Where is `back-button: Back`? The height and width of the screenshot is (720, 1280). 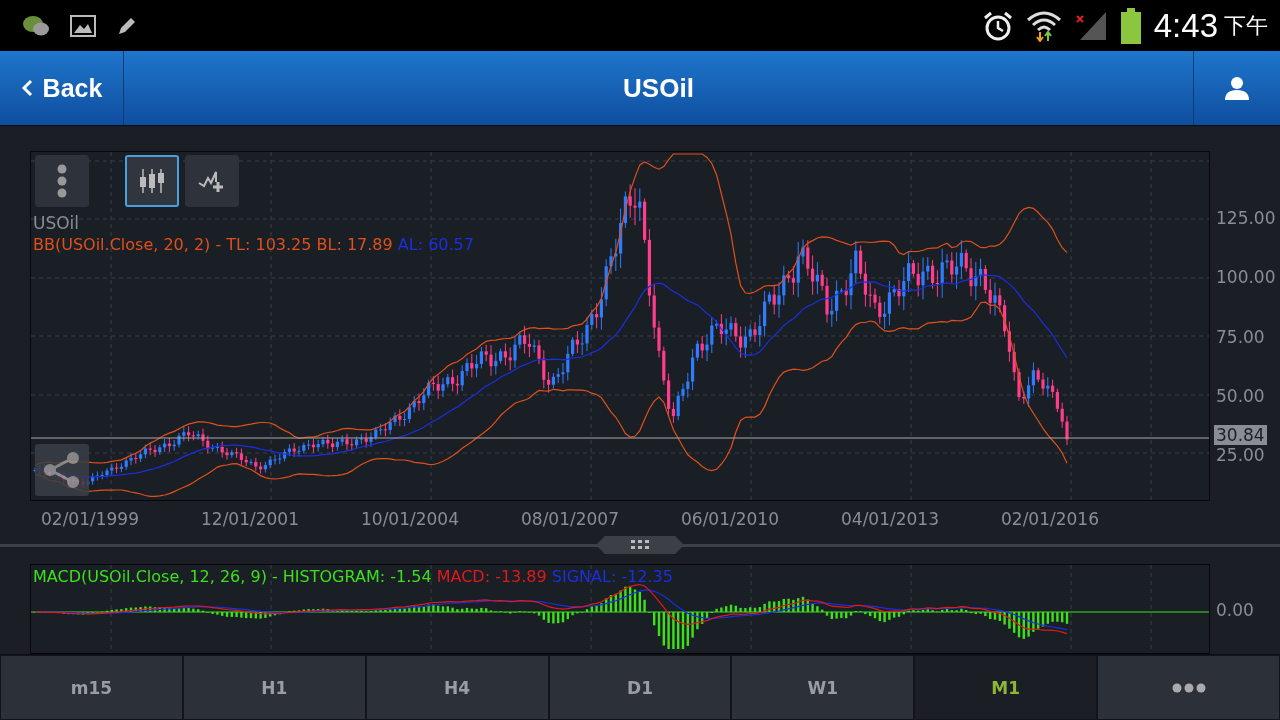 back-button: Back is located at coordinates (62, 88).